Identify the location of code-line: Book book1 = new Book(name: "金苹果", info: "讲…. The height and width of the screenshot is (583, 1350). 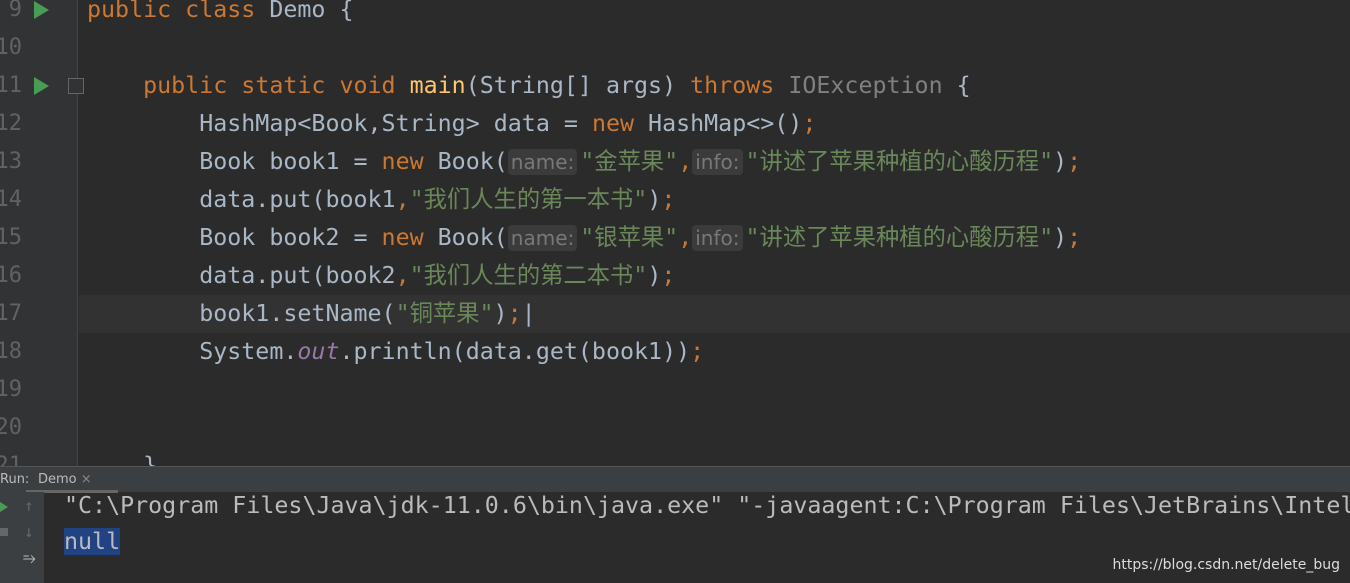
(718, 162).